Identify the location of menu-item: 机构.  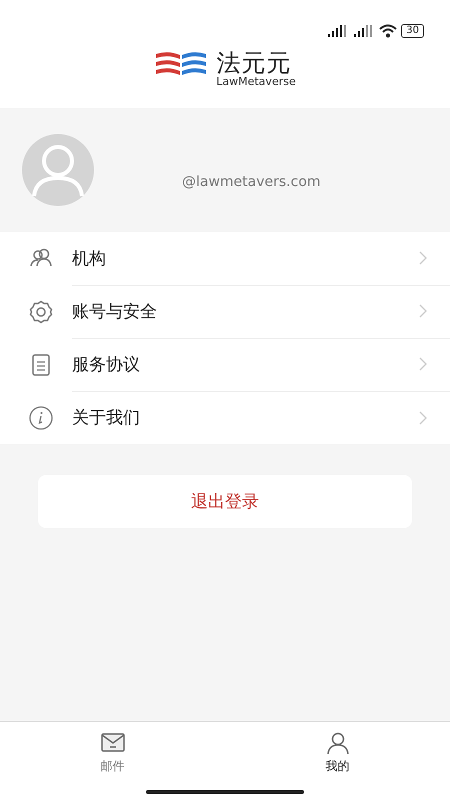
(225, 258).